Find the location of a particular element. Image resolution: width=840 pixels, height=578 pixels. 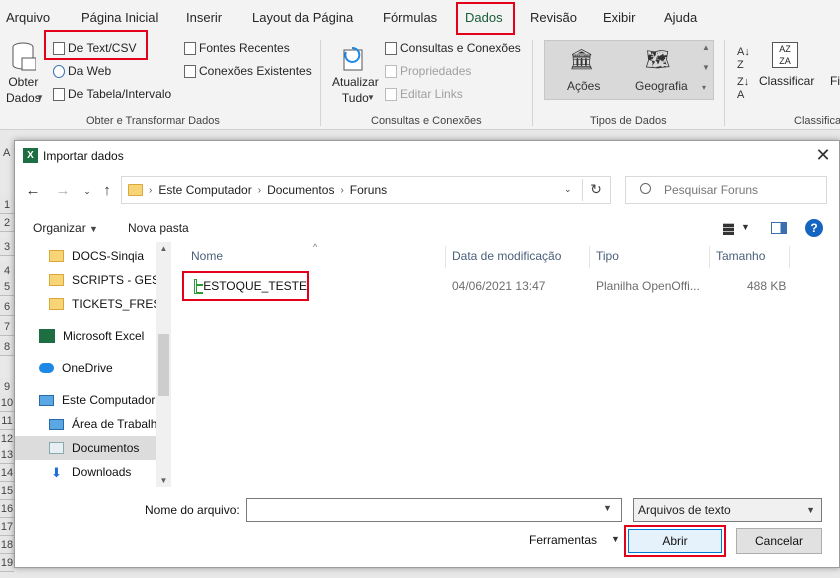

breadcrumb-foruns: Foruns is located at coordinates (368, 190).